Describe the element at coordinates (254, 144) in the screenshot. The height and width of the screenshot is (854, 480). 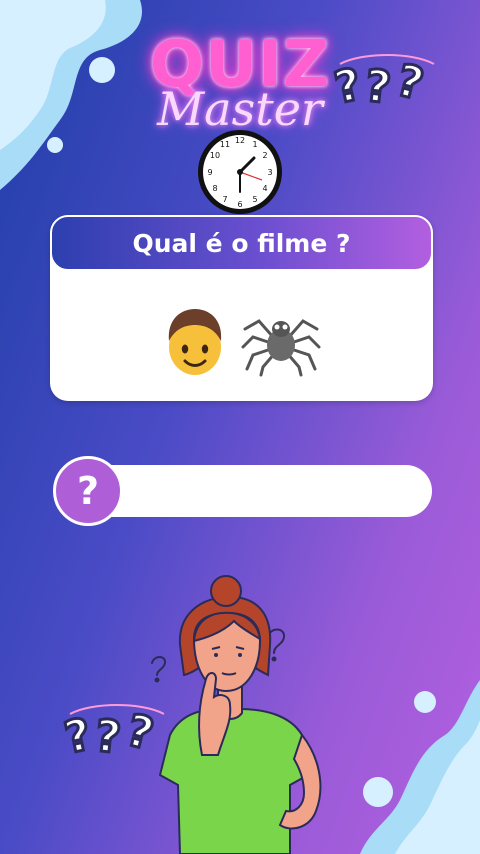
I see `svg-text: 1` at that location.